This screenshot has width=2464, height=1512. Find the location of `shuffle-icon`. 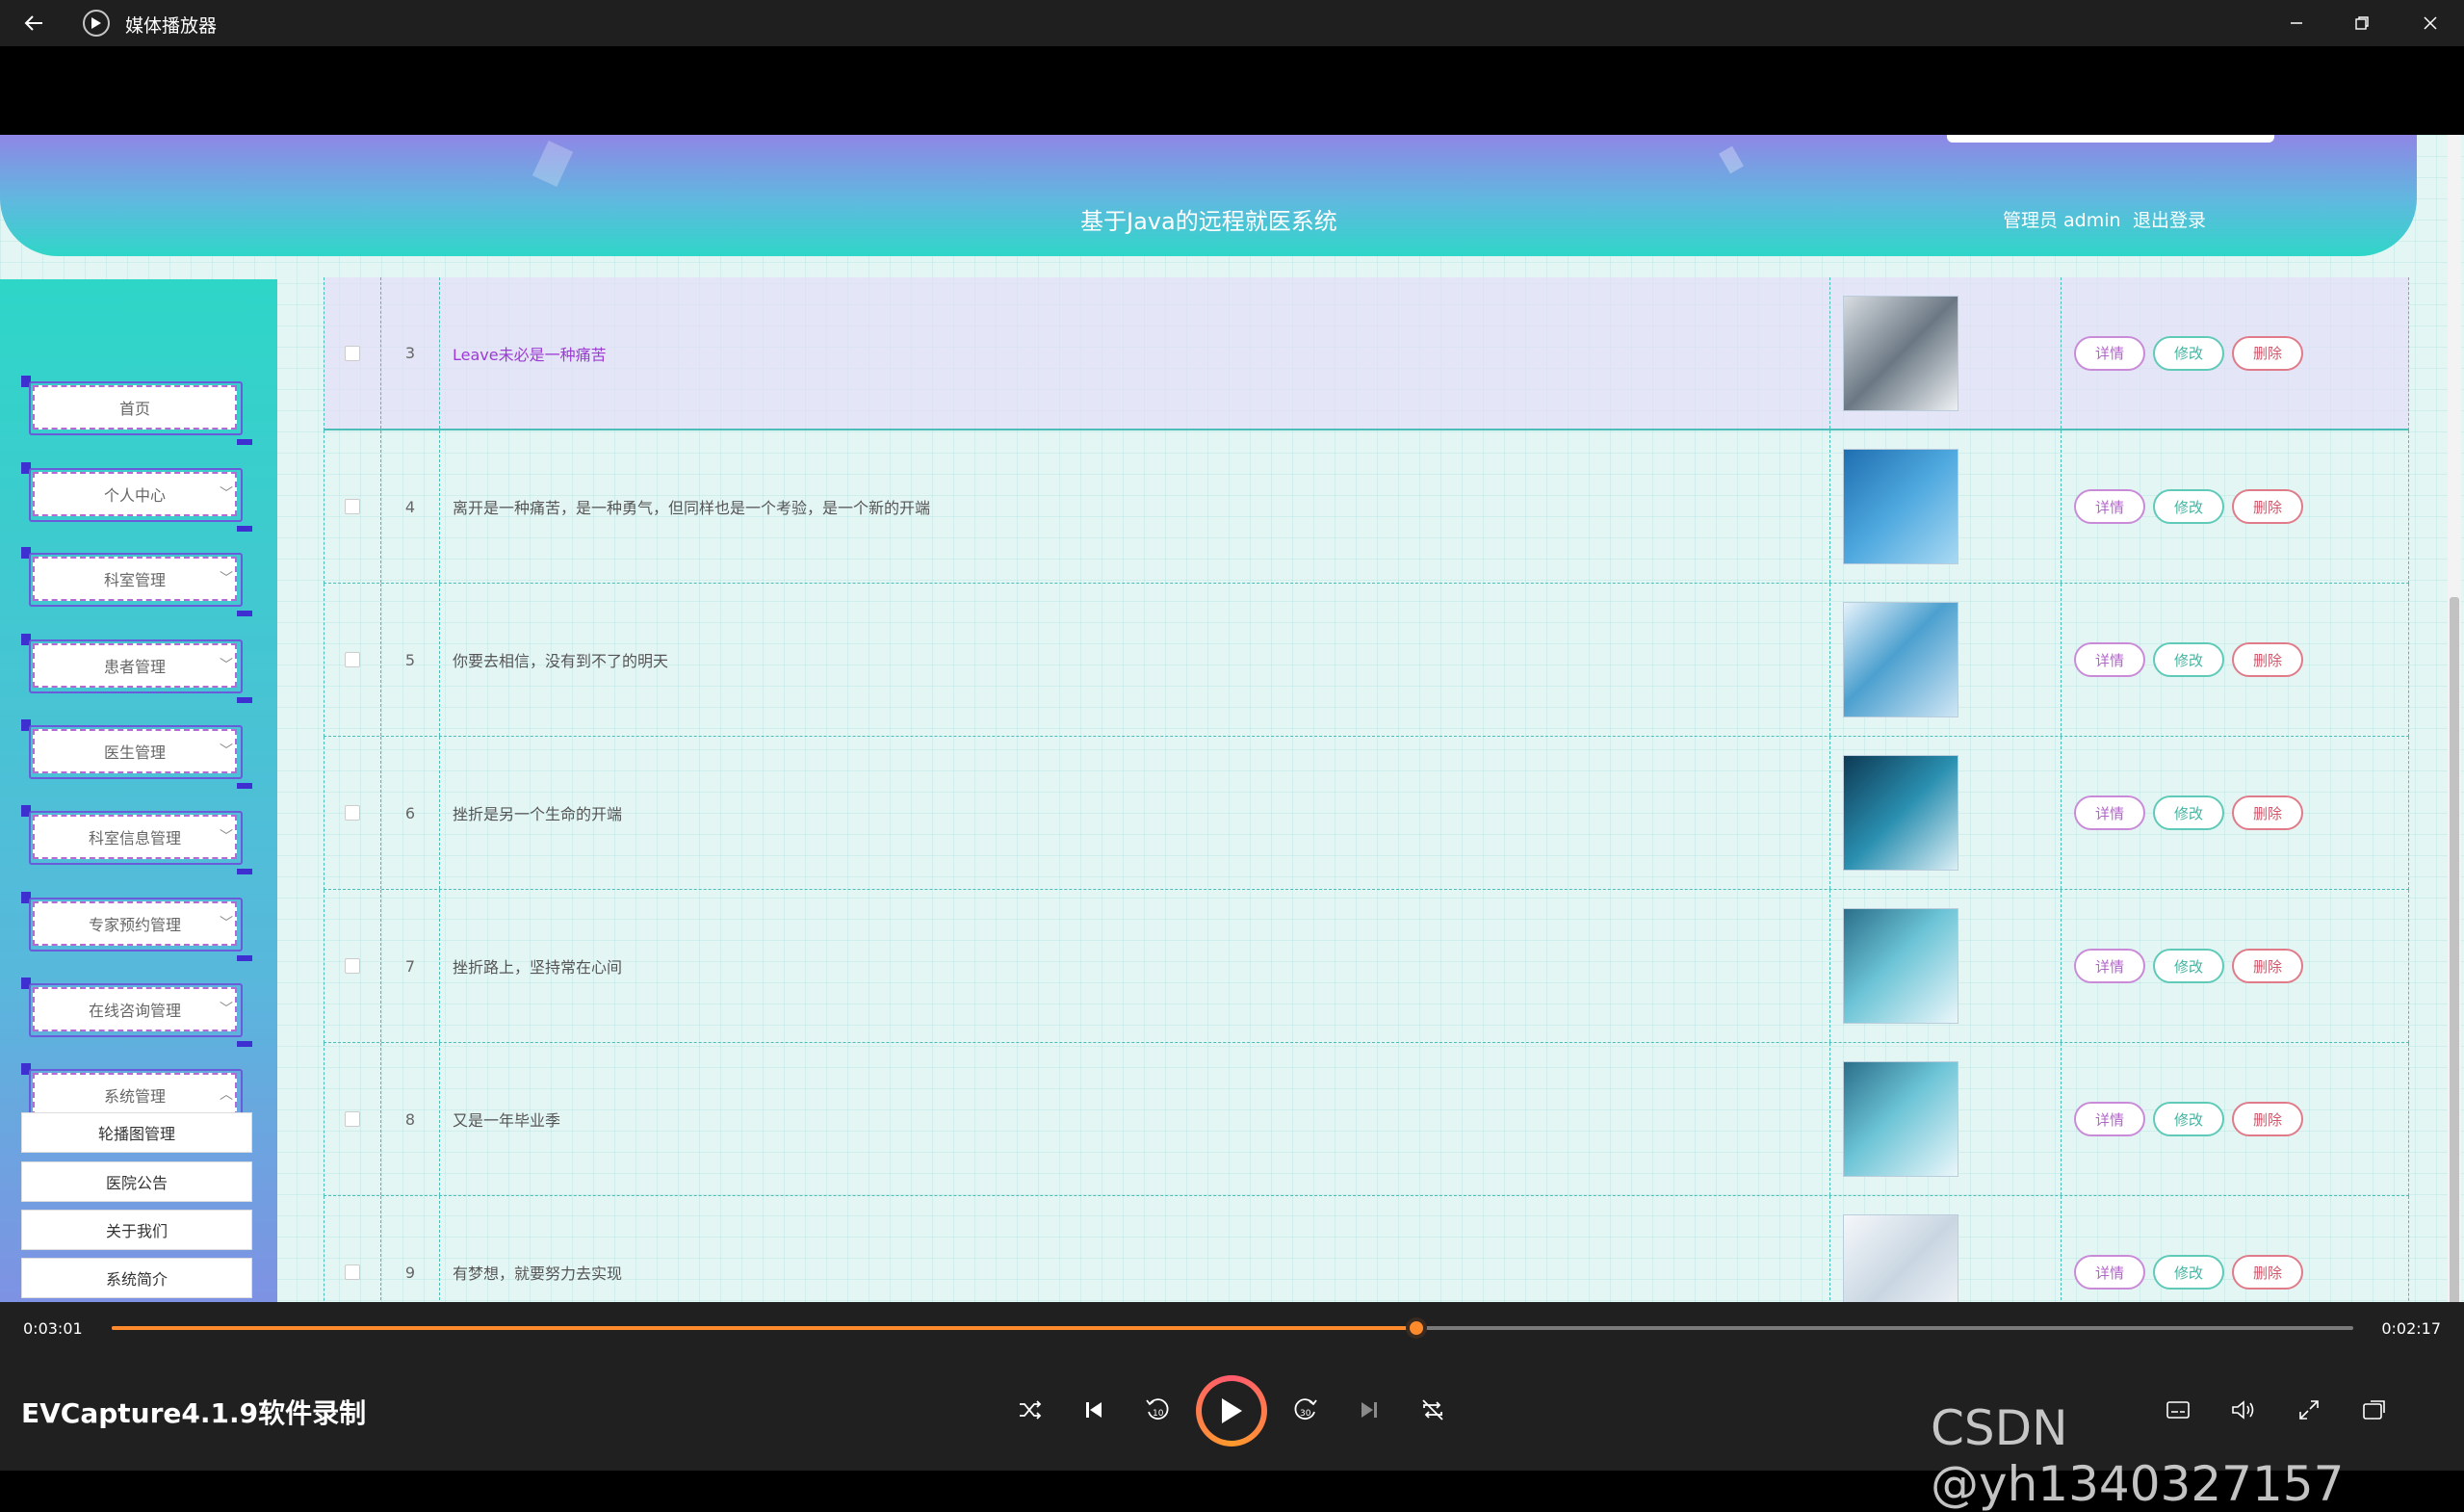

shuffle-icon is located at coordinates (1031, 1410).